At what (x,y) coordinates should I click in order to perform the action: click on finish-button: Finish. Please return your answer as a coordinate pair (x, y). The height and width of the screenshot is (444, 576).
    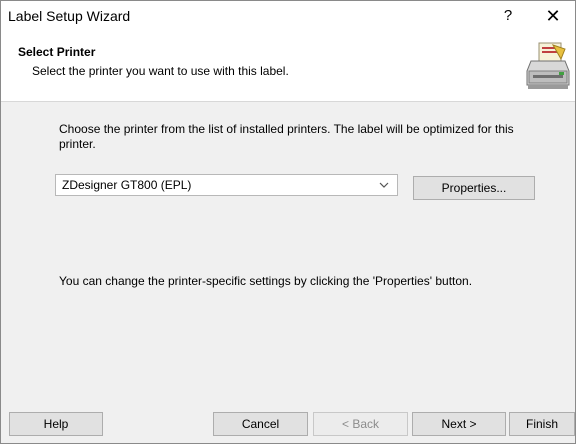
    Looking at the image, I should click on (542, 424).